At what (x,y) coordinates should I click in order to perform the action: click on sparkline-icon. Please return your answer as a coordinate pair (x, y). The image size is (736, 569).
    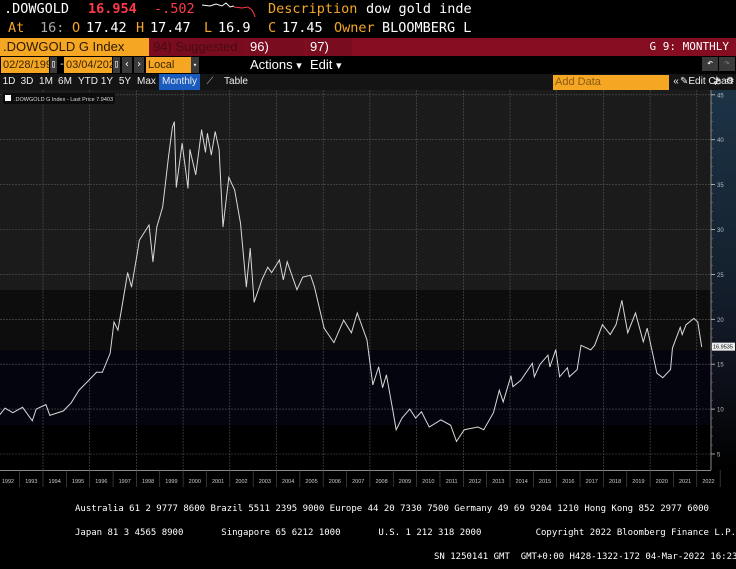
    Looking at the image, I should click on (229, 10).